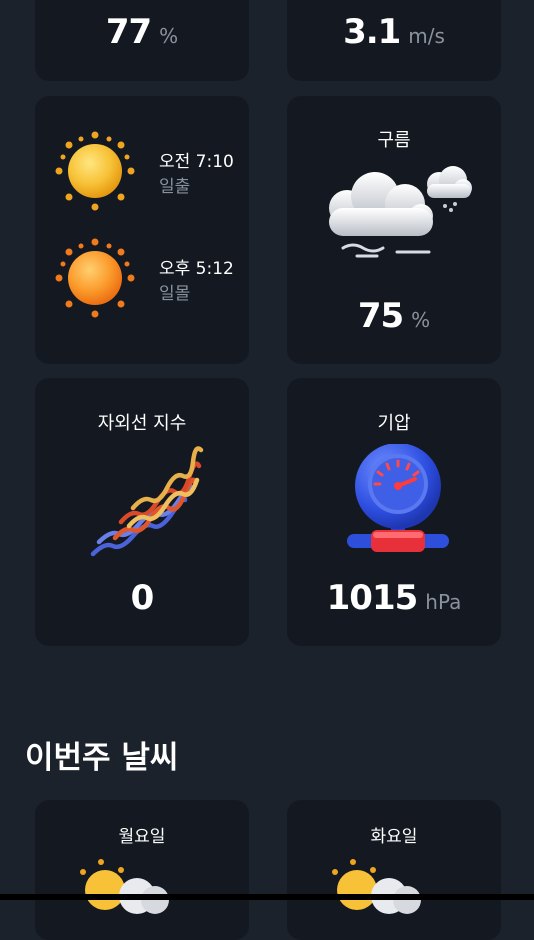 This screenshot has height=940, width=534. What do you see at coordinates (175, 294) in the screenshot?
I see `sunset-label: 일몰` at bounding box center [175, 294].